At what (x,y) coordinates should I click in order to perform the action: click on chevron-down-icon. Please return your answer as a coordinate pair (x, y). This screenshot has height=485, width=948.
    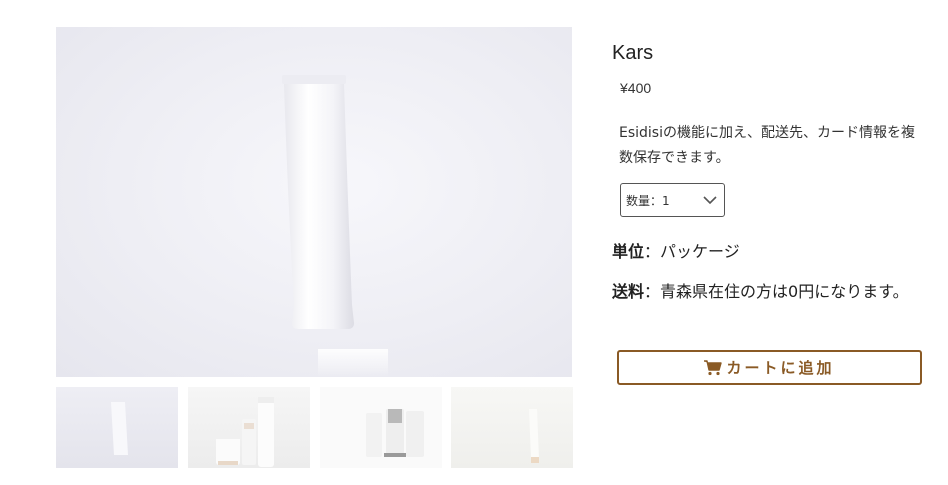
    Looking at the image, I should click on (710, 200).